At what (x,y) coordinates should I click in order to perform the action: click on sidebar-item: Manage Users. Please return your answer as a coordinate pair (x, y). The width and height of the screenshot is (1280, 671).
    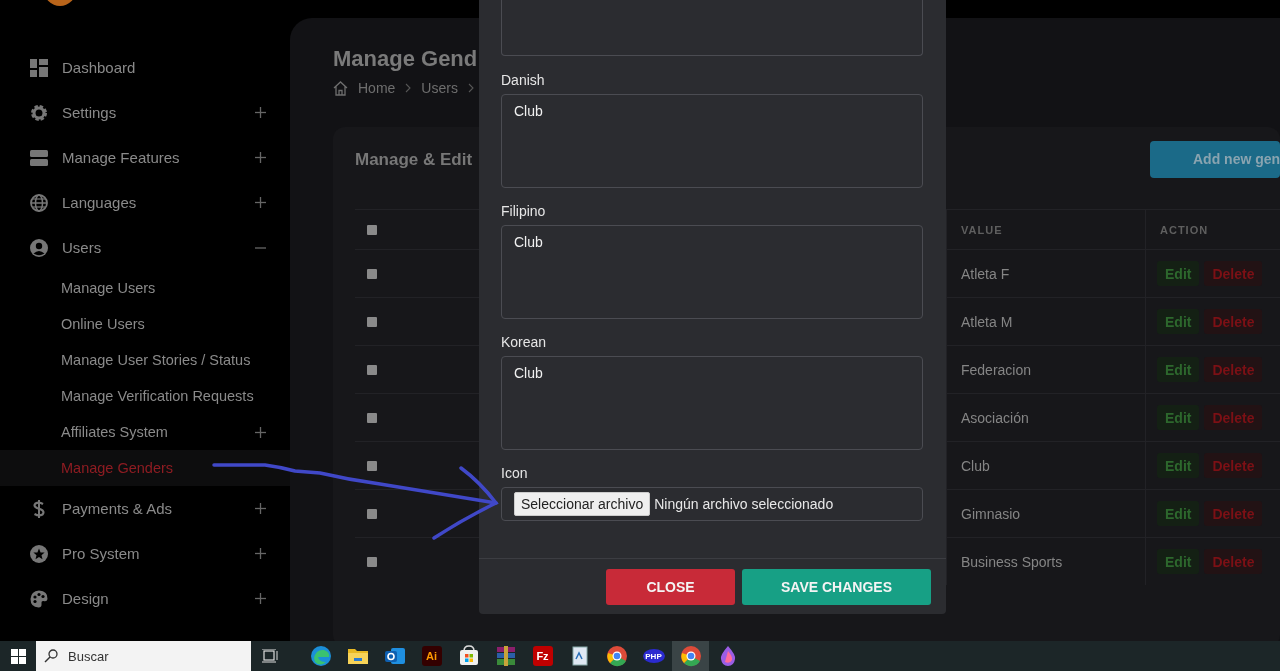
    Looking at the image, I should click on (145, 288).